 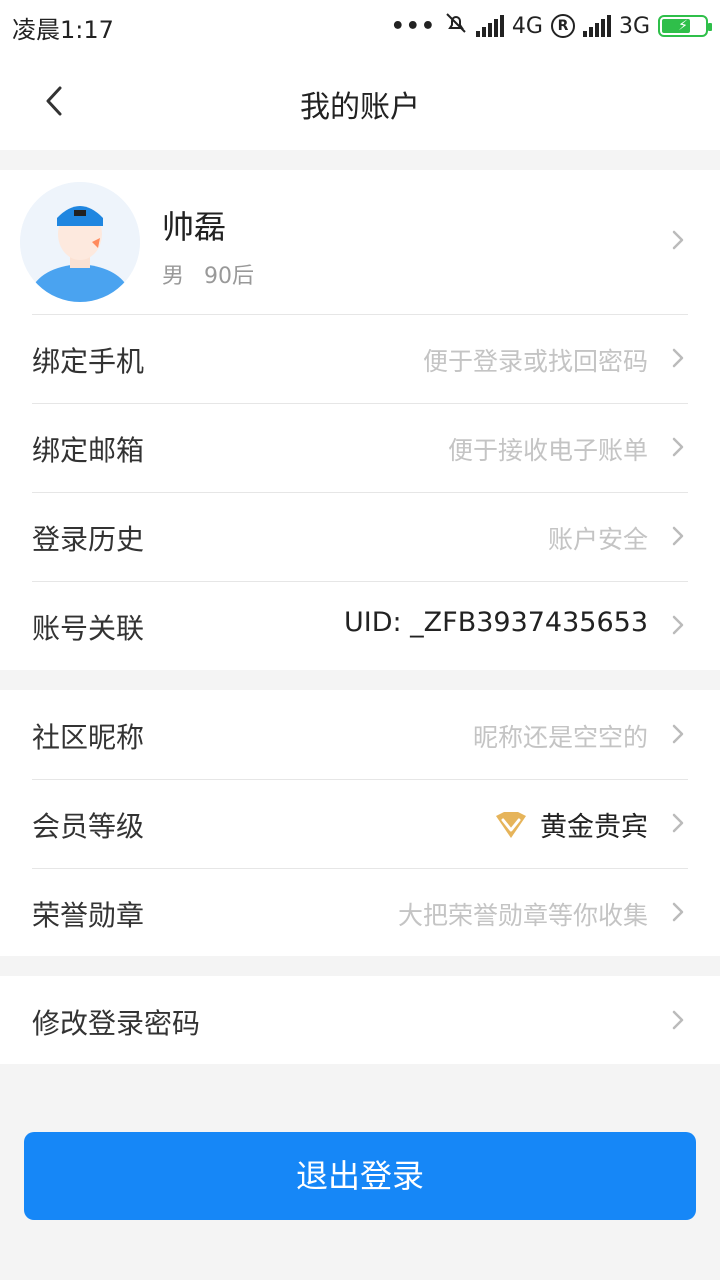 I want to click on network-type-4g: 4G, so click(x=527, y=26).